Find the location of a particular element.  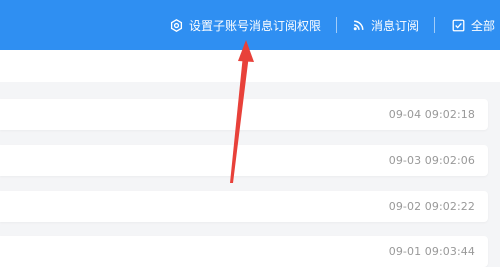

gear-icon is located at coordinates (176, 25).